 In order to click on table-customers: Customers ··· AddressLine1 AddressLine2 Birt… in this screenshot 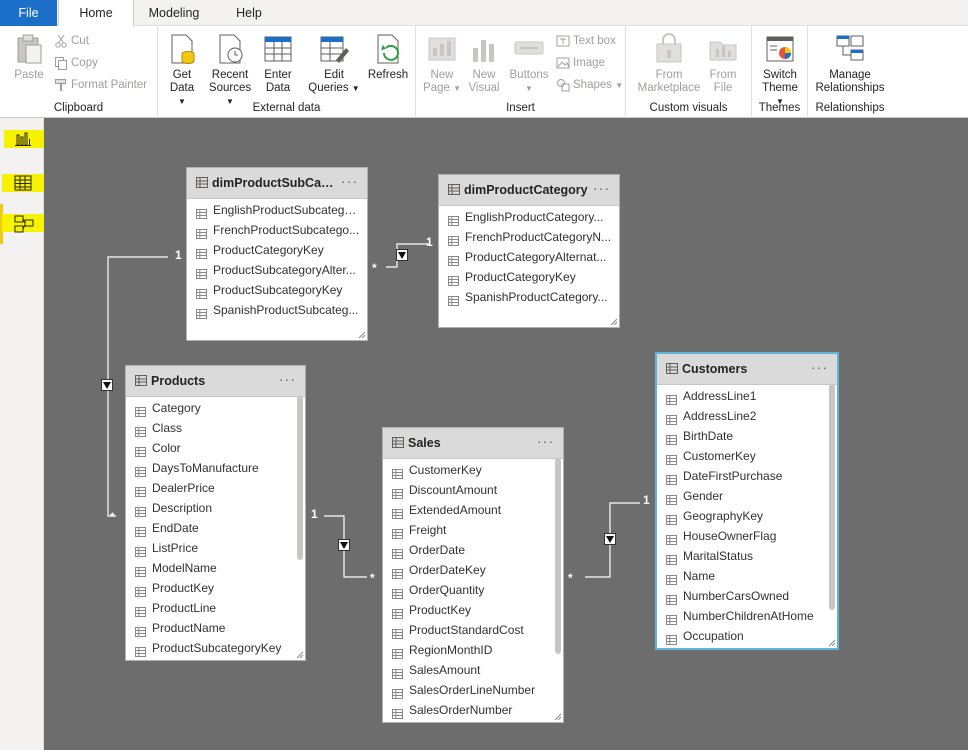, I will do `click(747, 501)`.